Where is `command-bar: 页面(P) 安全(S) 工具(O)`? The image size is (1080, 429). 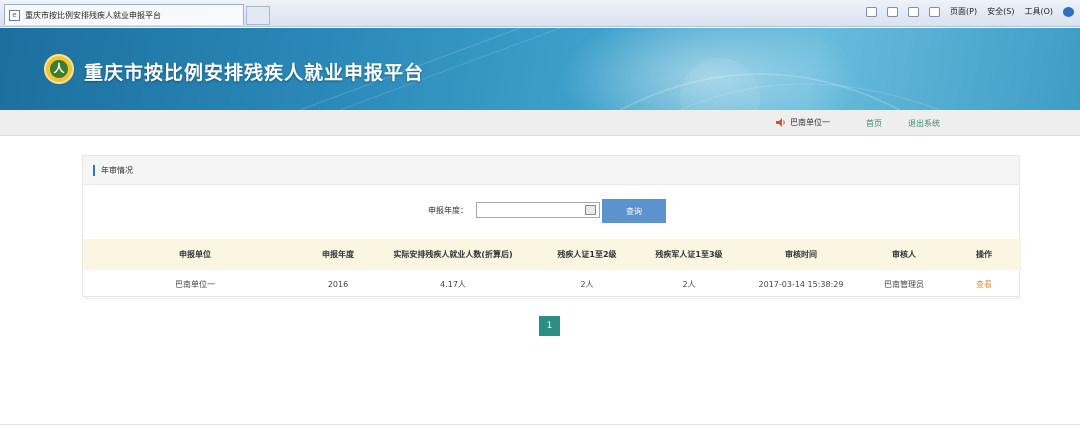 command-bar: 页面(P) 安全(S) 工具(O) is located at coordinates (970, 11).